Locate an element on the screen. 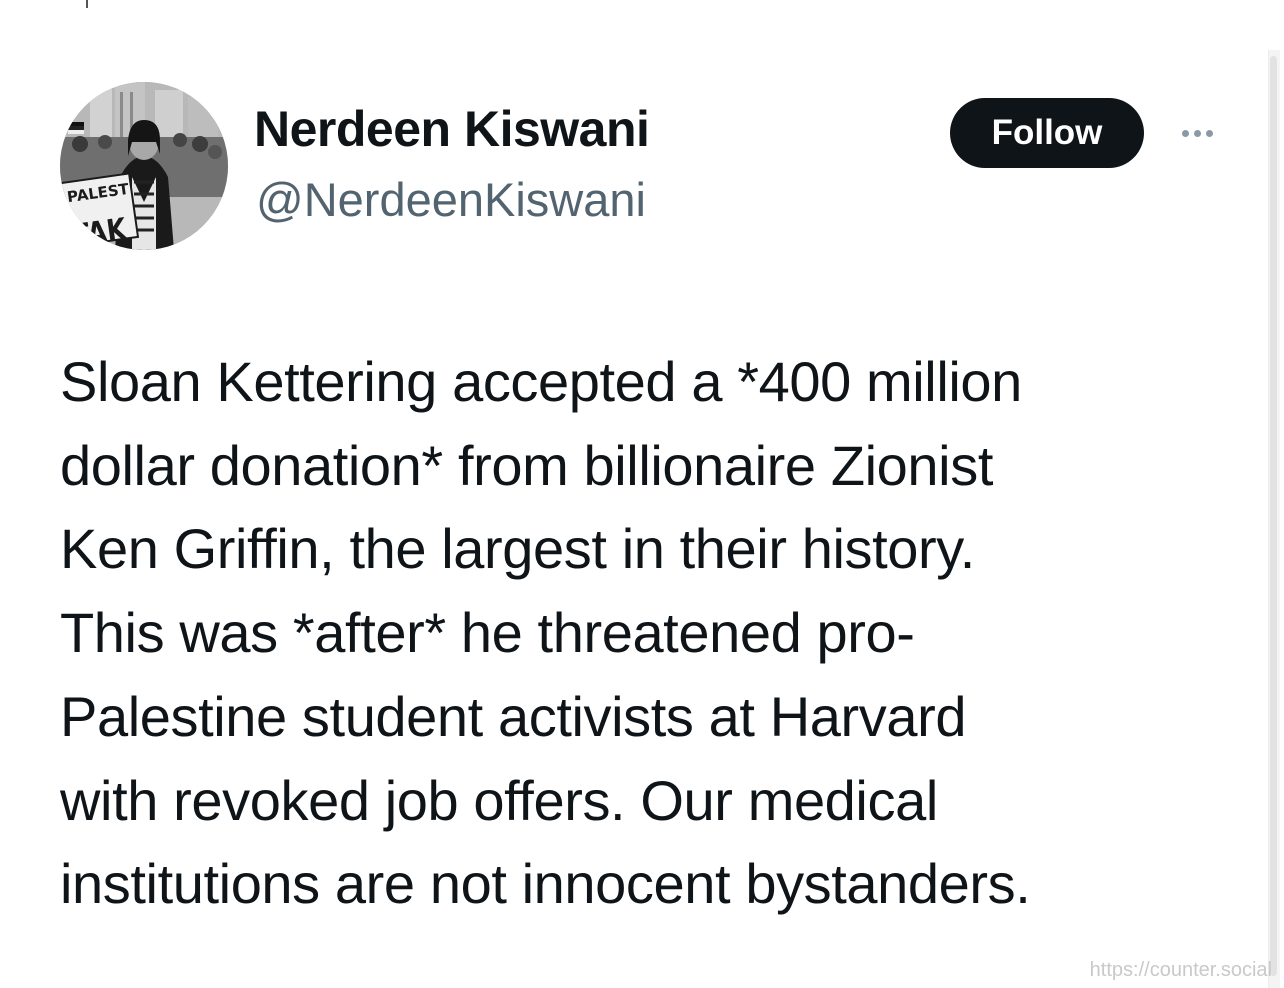 The image size is (1284, 988). scrollbar-thumb is located at coordinates (1273, 516).